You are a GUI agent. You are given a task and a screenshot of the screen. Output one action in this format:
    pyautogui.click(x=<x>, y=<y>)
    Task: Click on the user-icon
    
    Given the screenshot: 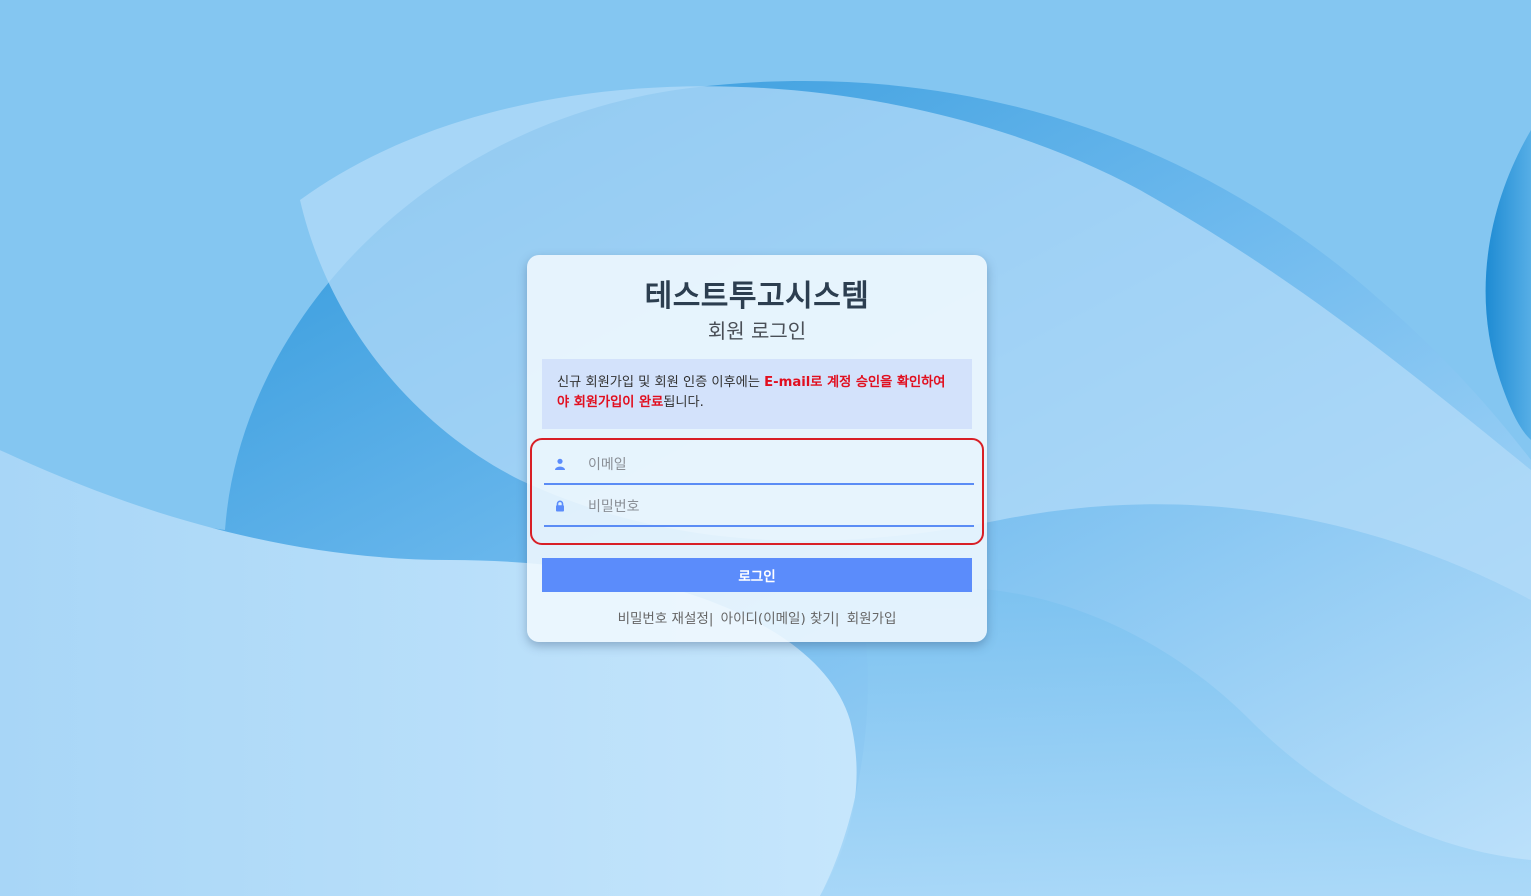 What is the action you would take?
    pyautogui.click(x=560, y=464)
    